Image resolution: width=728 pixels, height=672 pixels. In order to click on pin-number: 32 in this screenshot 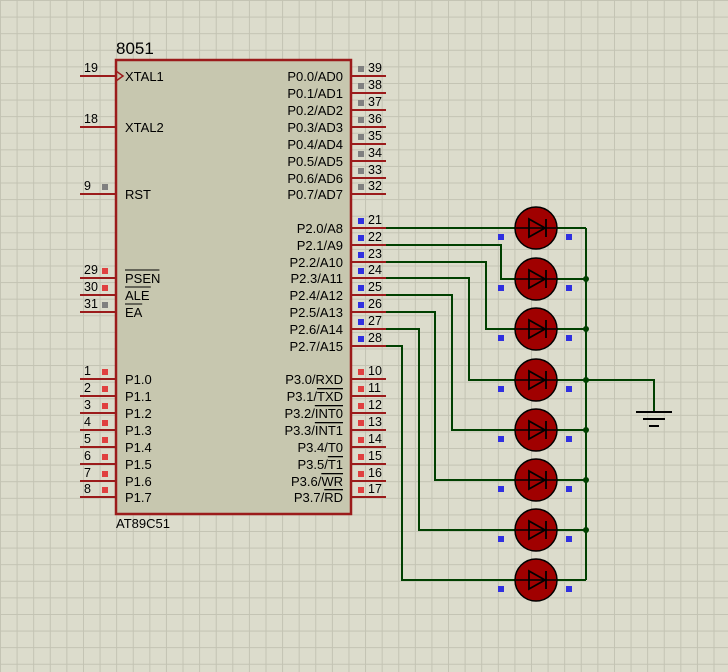, I will do `click(375, 186)`.